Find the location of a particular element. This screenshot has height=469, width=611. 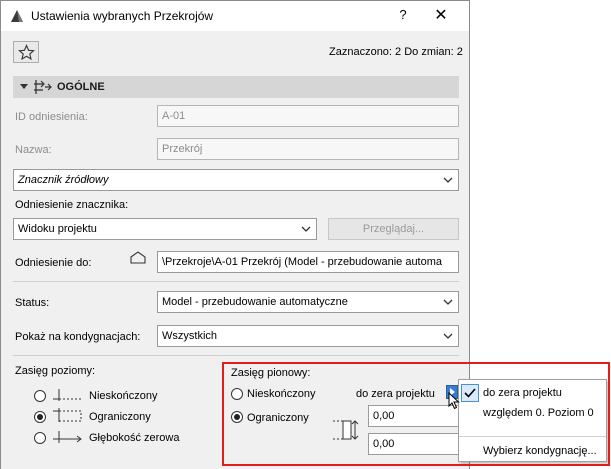

title-bar: Ustawienia wybranych Przekrojów ? ✕ is located at coordinates (235, 16).